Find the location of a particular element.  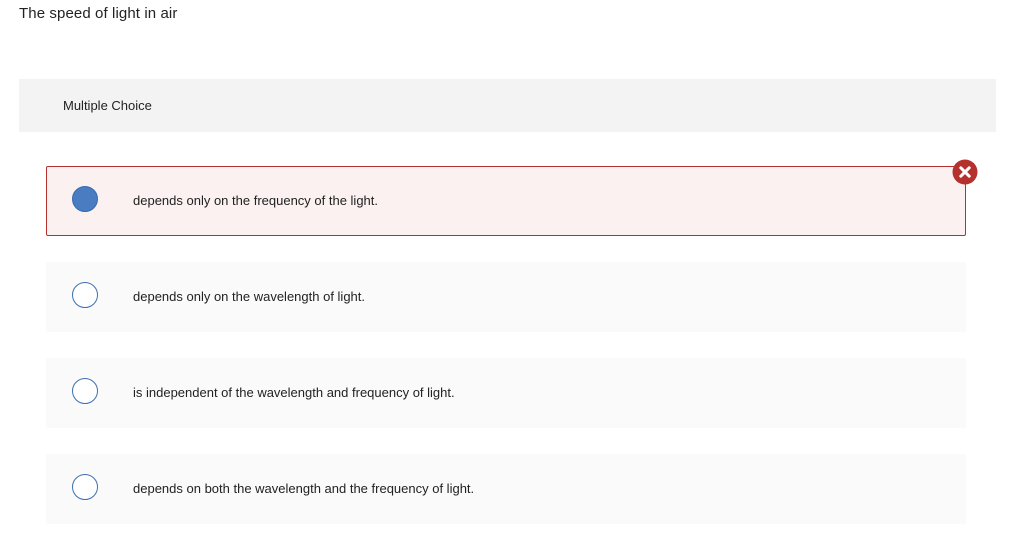

close-circle-icon is located at coordinates (965, 172).